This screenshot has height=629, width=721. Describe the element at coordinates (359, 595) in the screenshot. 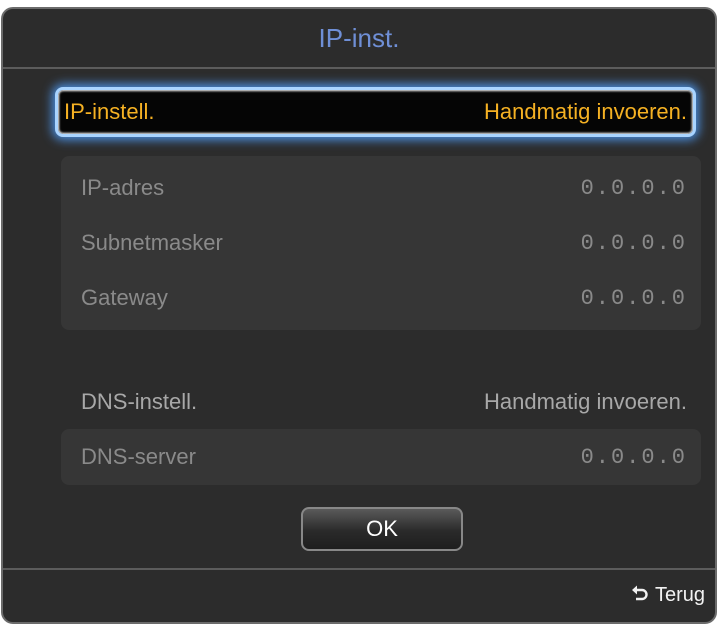

I see `dialog-footer: Terug` at that location.